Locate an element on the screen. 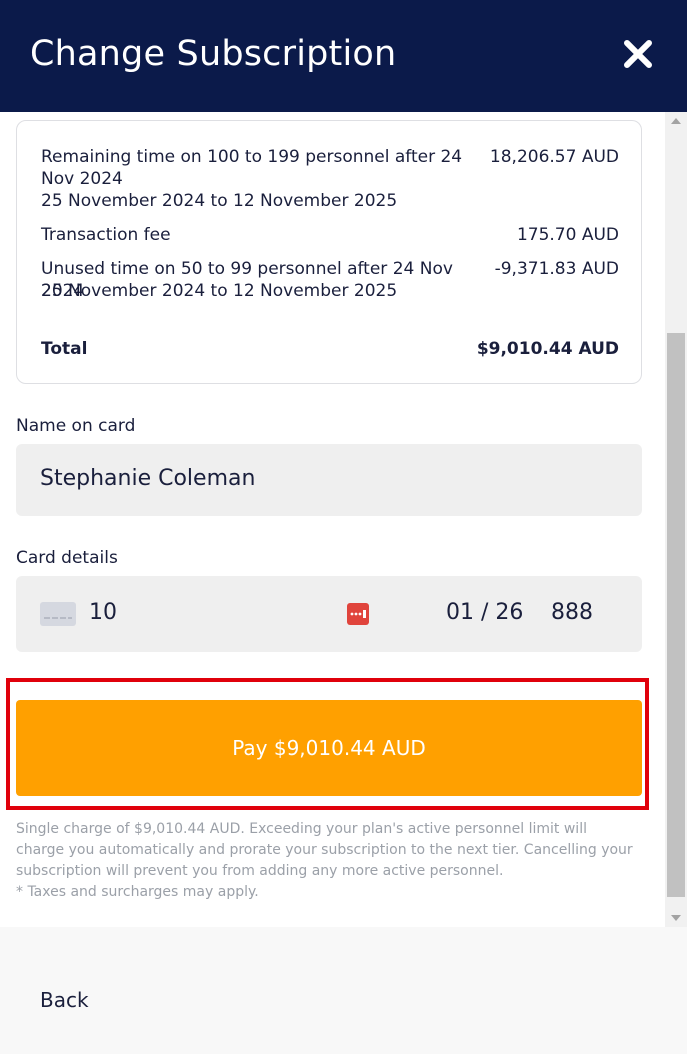  scrollbar is located at coordinates (676, 519).